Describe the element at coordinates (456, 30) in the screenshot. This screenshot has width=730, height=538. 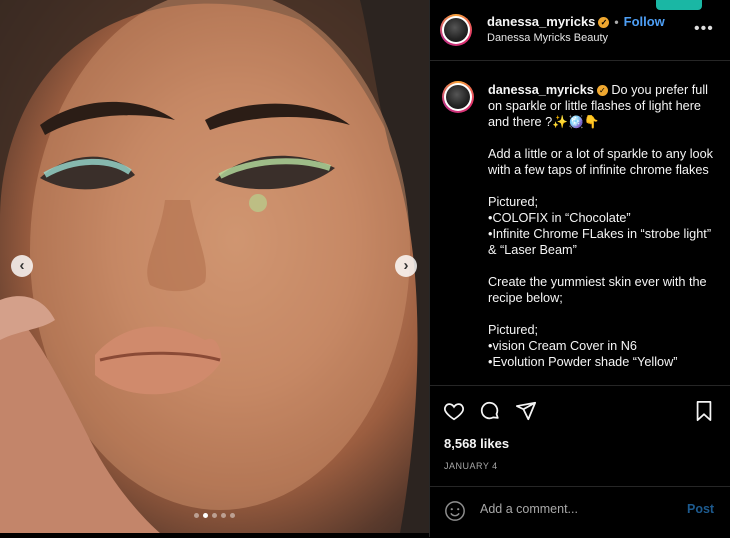
I see `avatar` at that location.